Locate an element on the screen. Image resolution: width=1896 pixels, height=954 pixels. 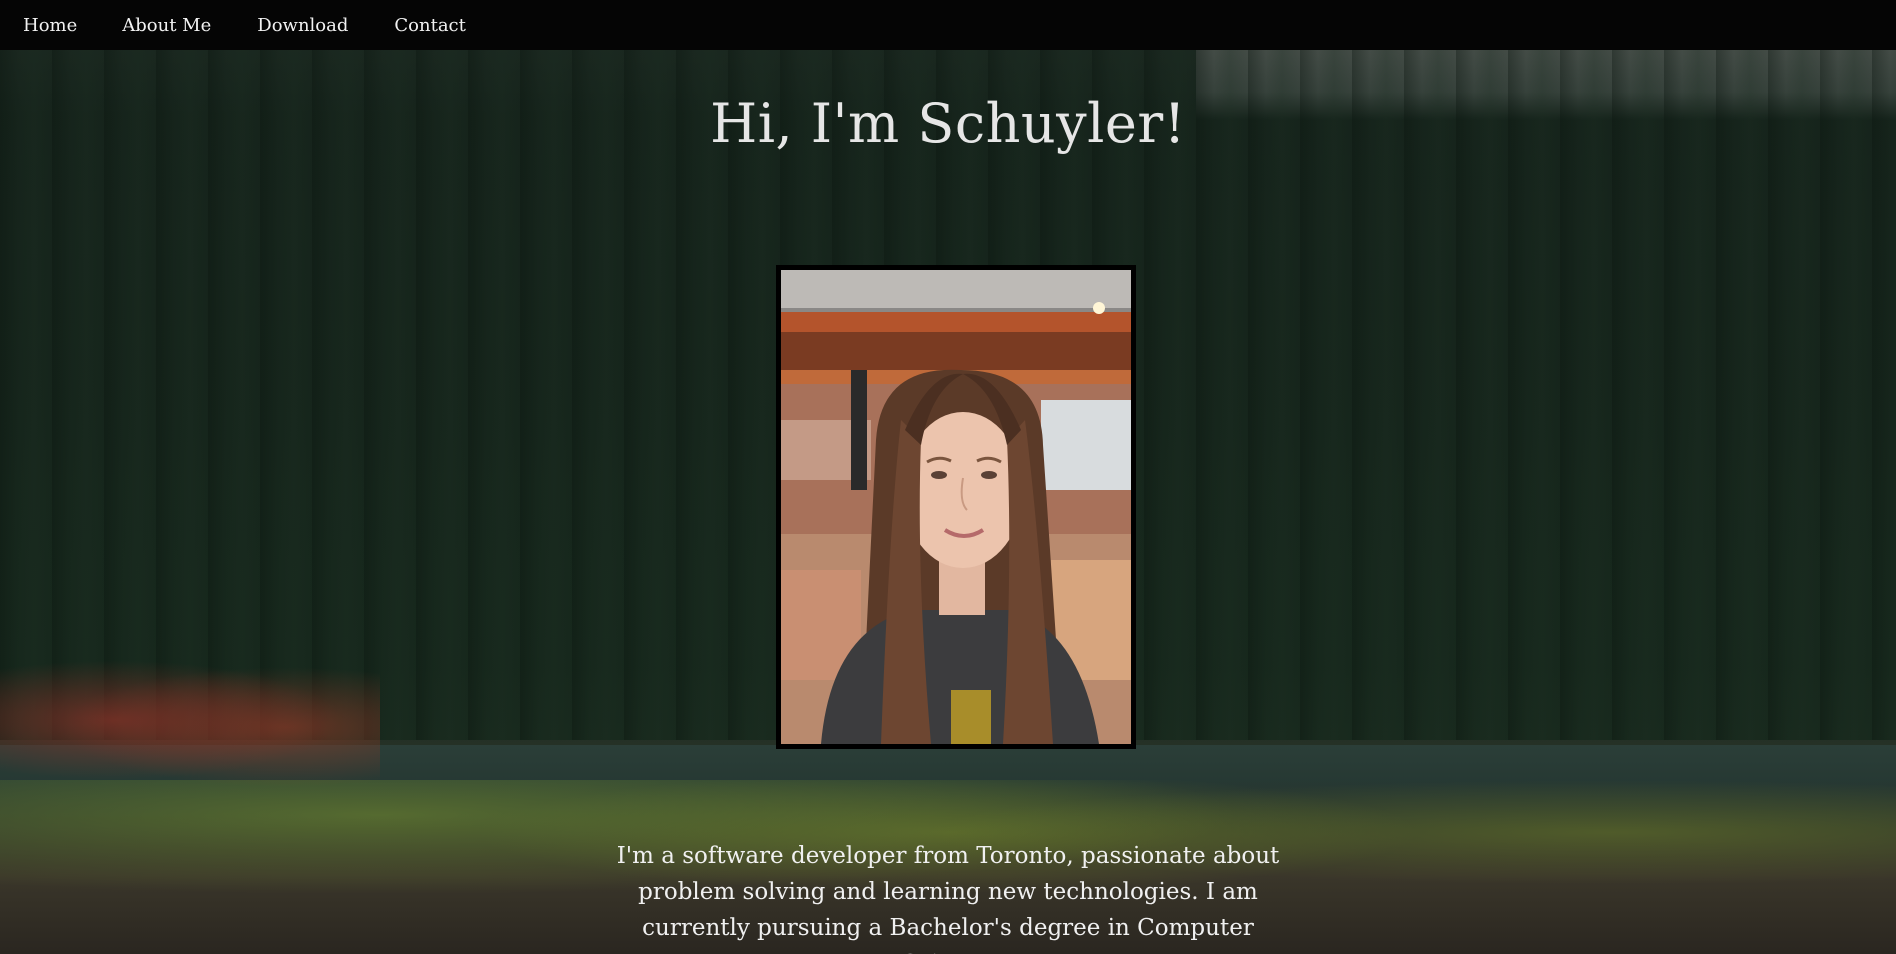
nav-contact-link: Contact is located at coordinates (429, 25).